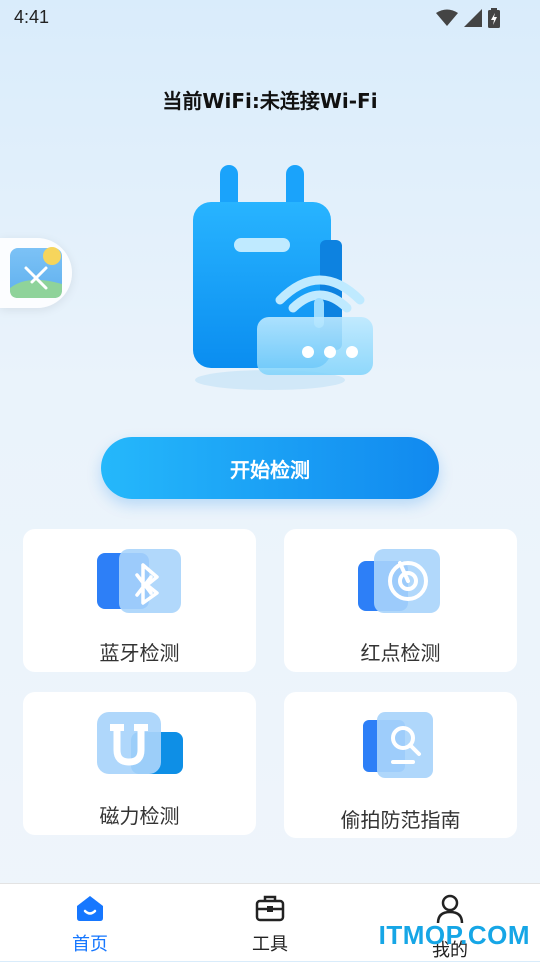 The image size is (540, 962). What do you see at coordinates (138, 581) in the screenshot?
I see `bluetooth-icon` at bounding box center [138, 581].